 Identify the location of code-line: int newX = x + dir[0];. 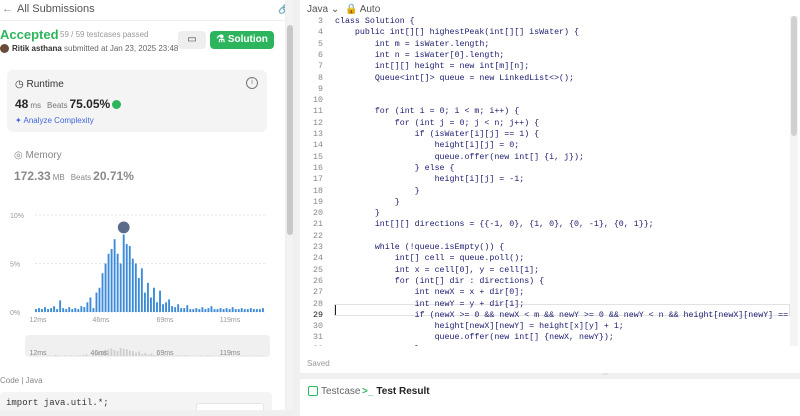
(429, 292).